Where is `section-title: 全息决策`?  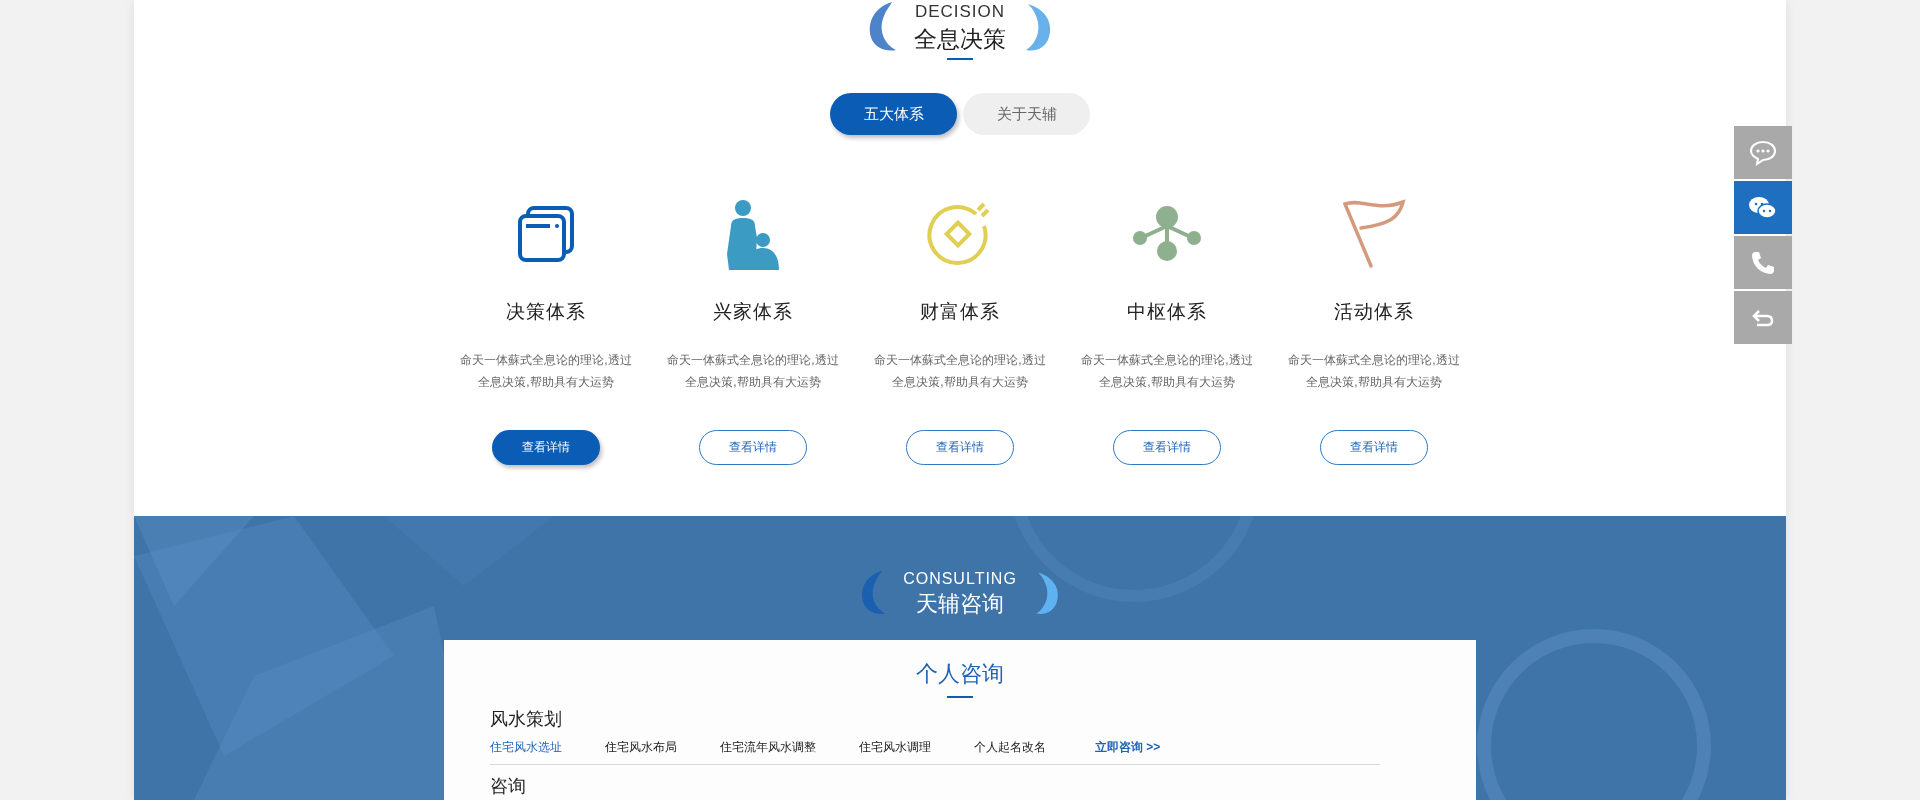
section-title: 全息决策 is located at coordinates (960, 39).